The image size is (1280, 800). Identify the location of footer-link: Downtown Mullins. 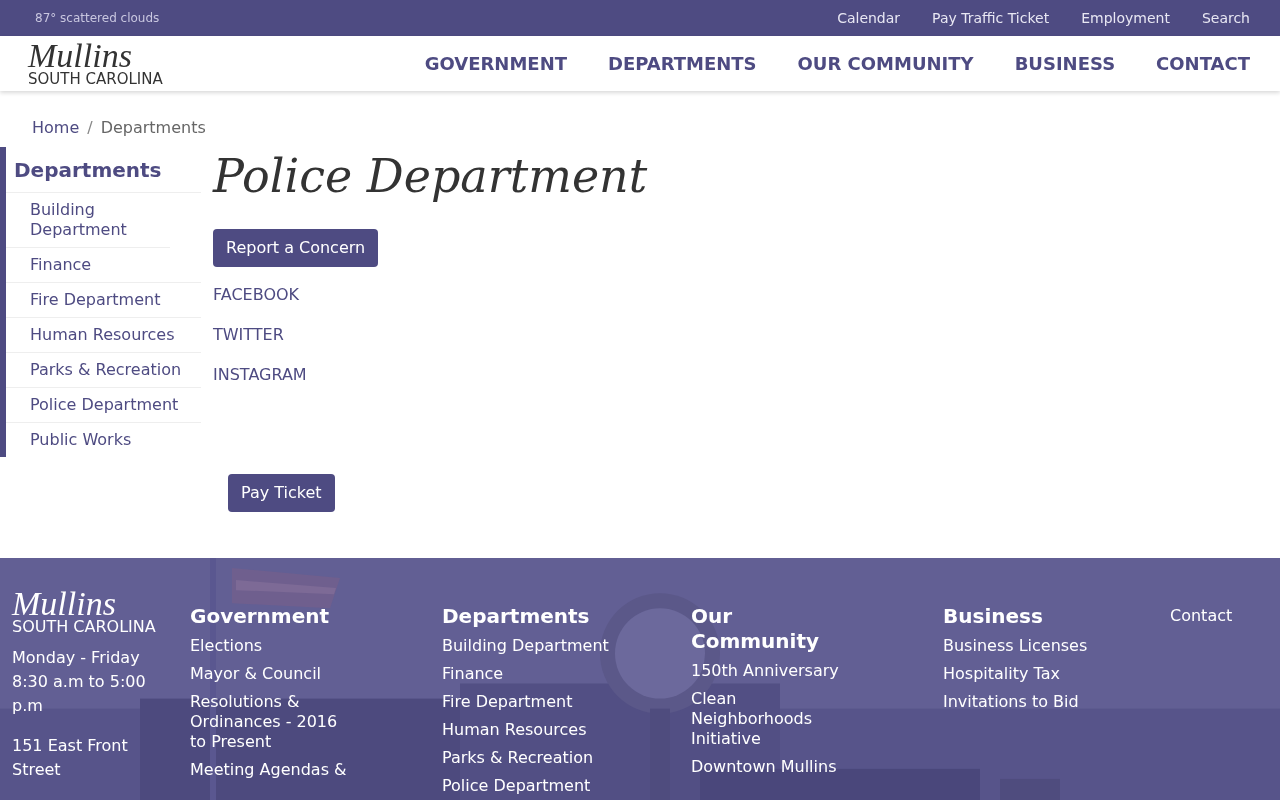
(765, 767).